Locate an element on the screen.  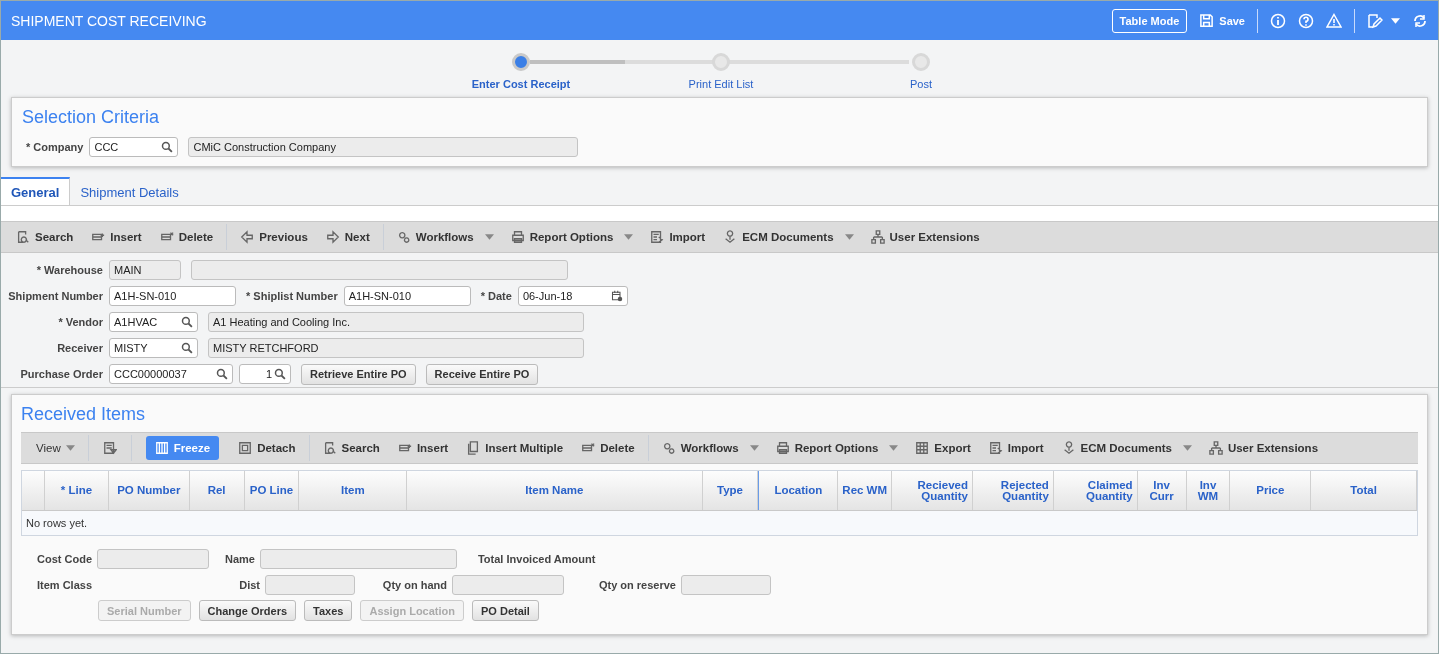
field-label: * Warehouse is located at coordinates (69, 270).